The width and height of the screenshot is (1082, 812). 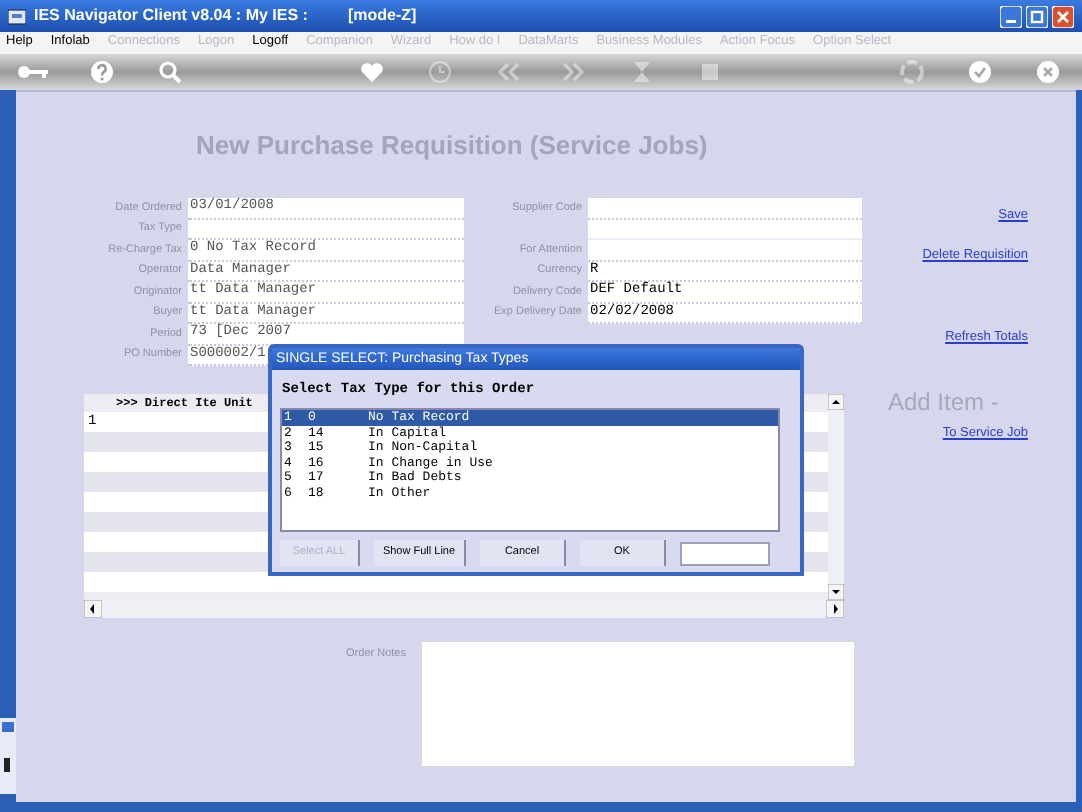 What do you see at coordinates (1011, 16) in the screenshot?
I see `minimize-button` at bounding box center [1011, 16].